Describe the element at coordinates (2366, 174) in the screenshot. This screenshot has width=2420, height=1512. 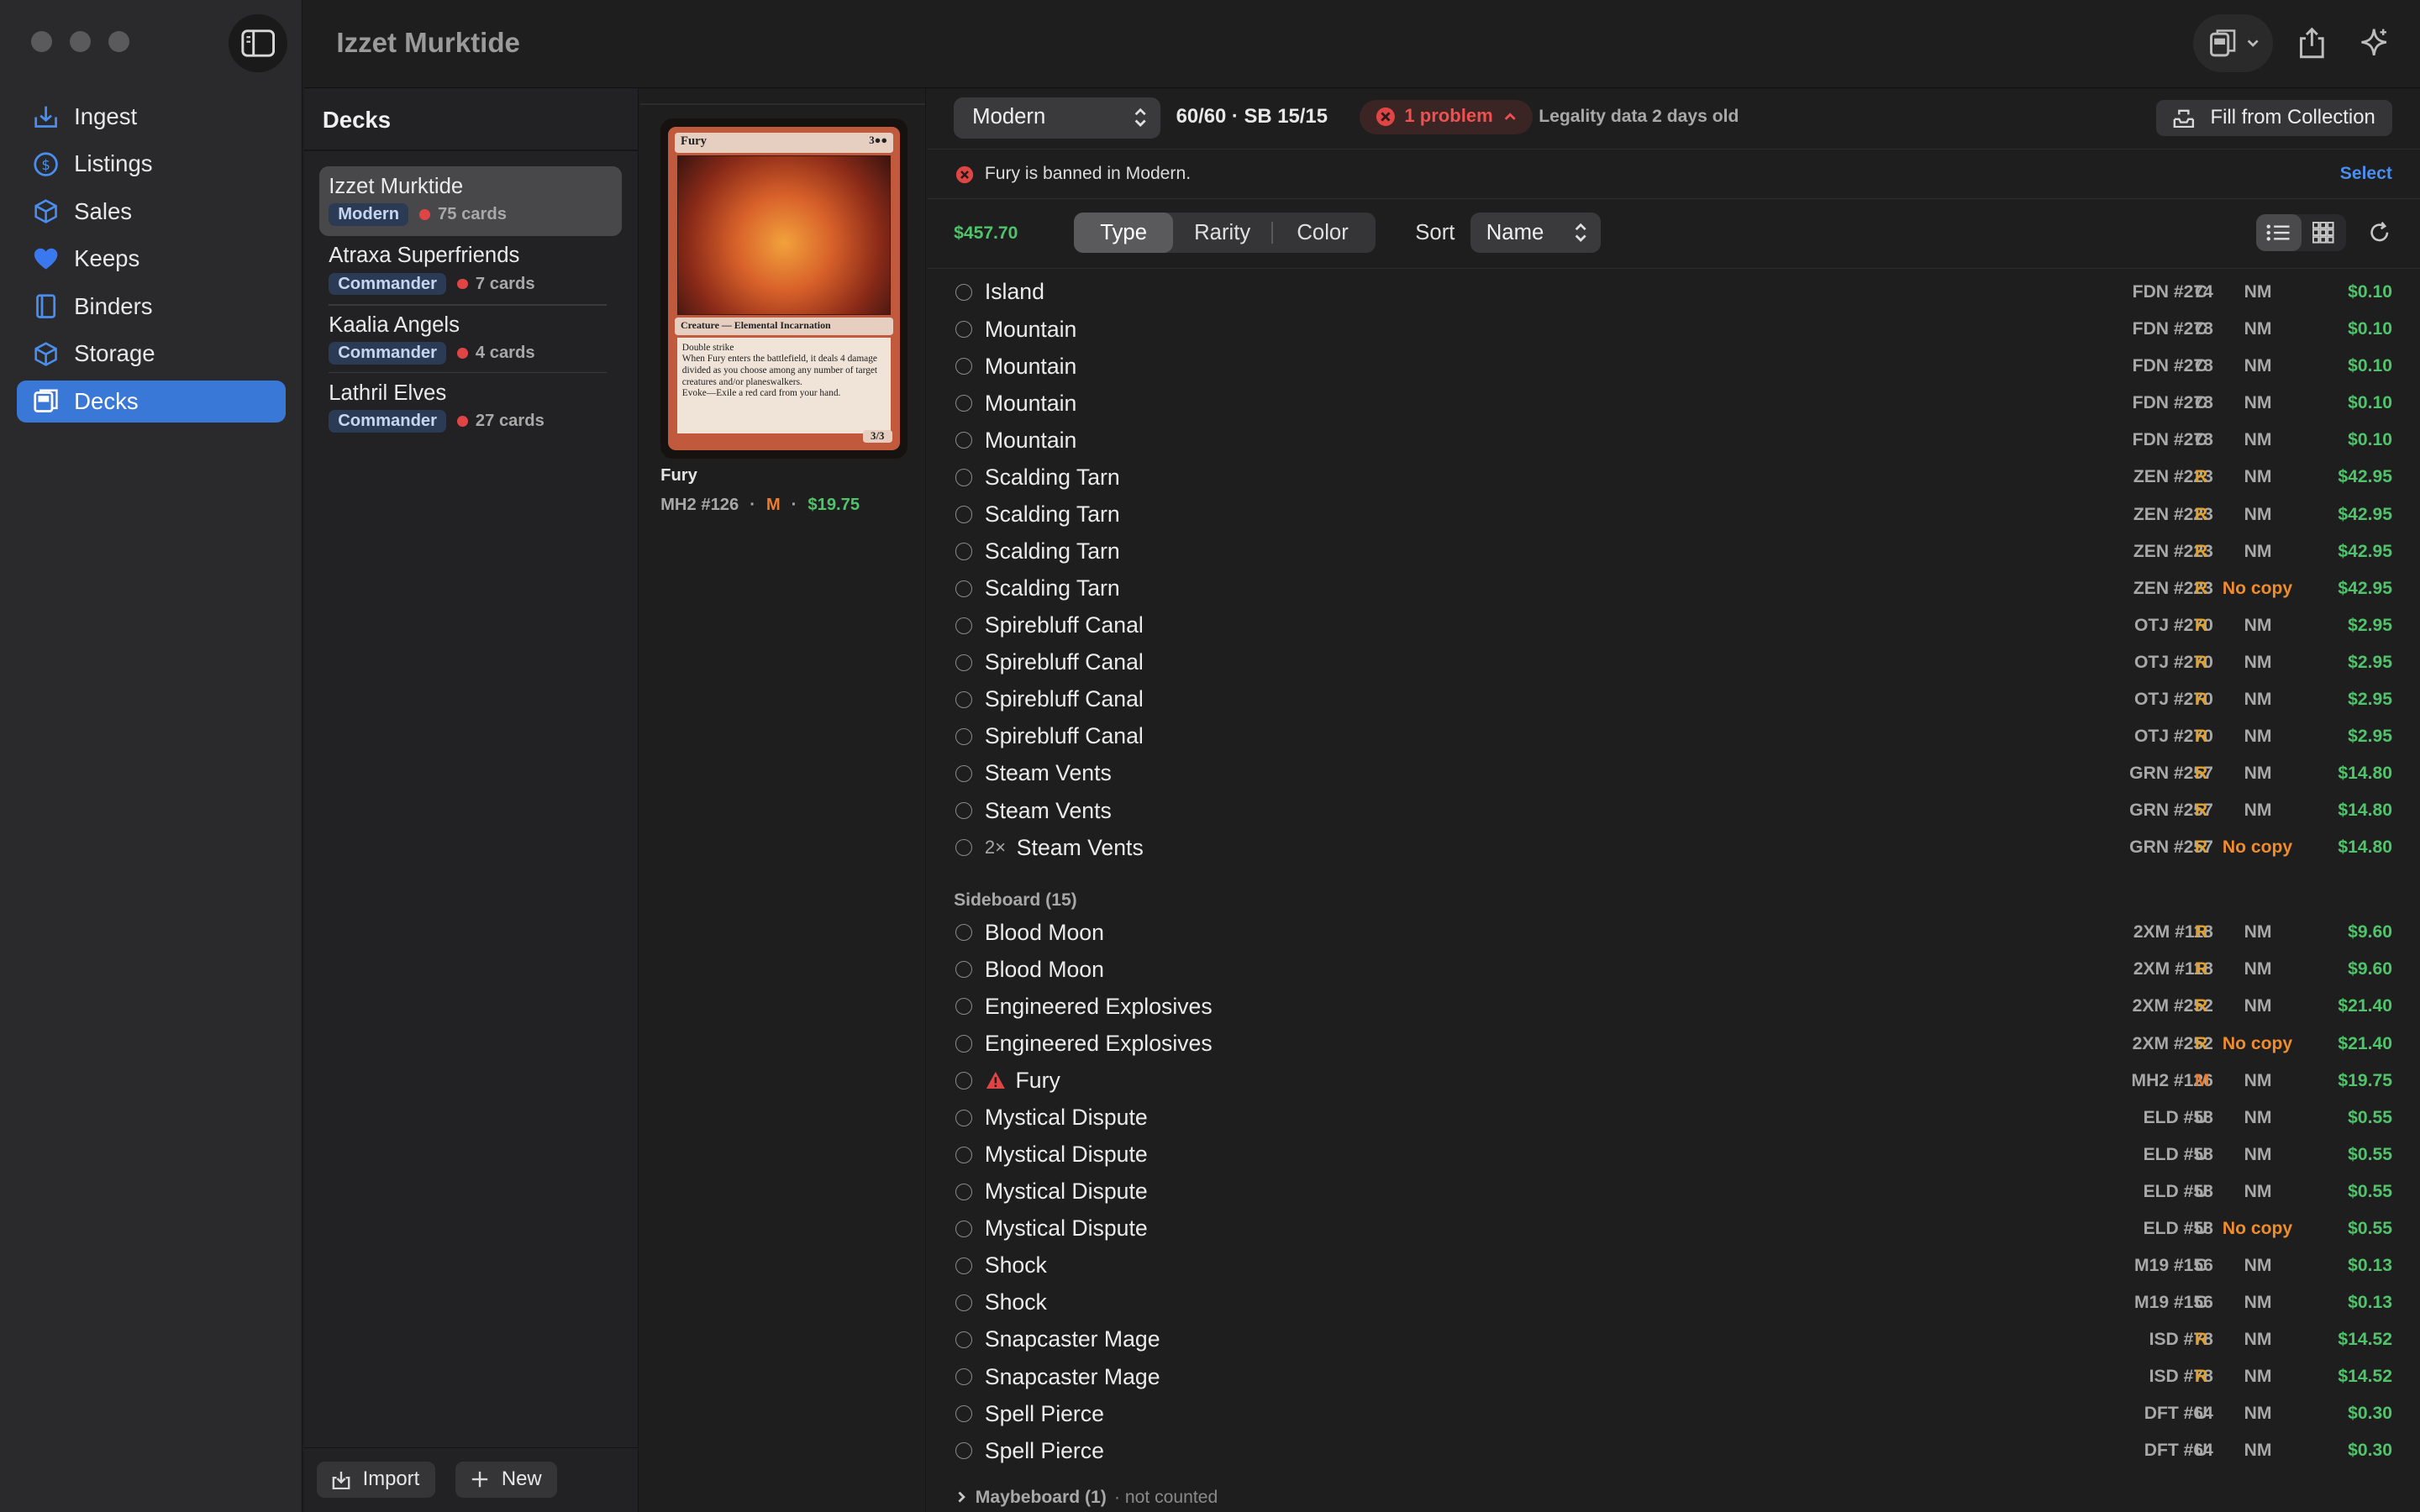
I see `banner-select-link: Select` at that location.